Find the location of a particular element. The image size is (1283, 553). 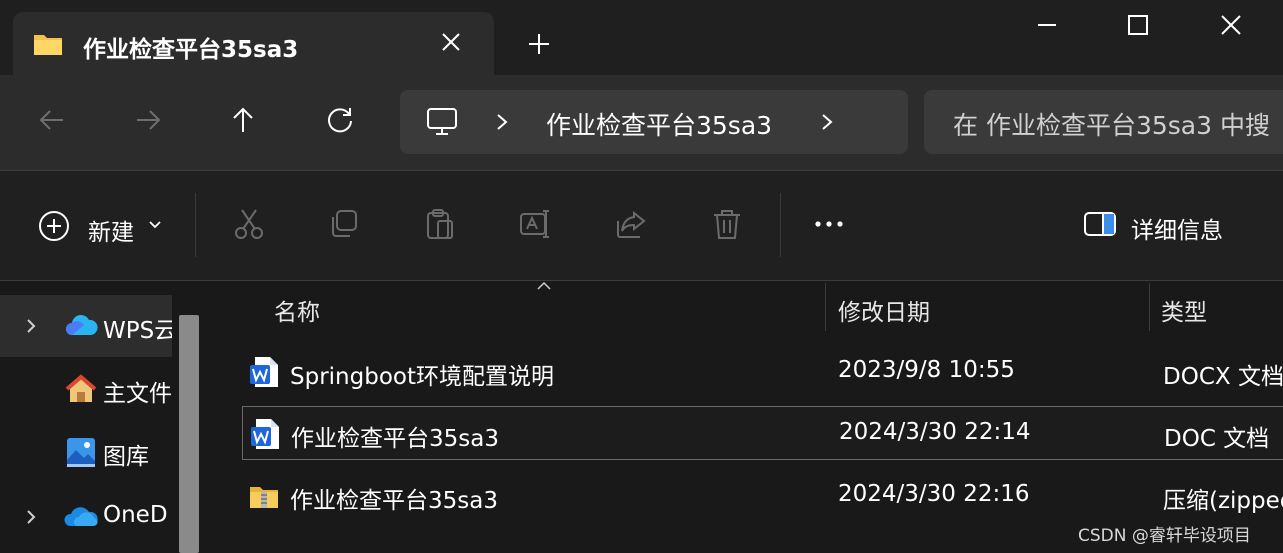

file-row: 作业检查平台35sa3 2024/3/30 22:16 压缩(zipped) is located at coordinates (762, 496).